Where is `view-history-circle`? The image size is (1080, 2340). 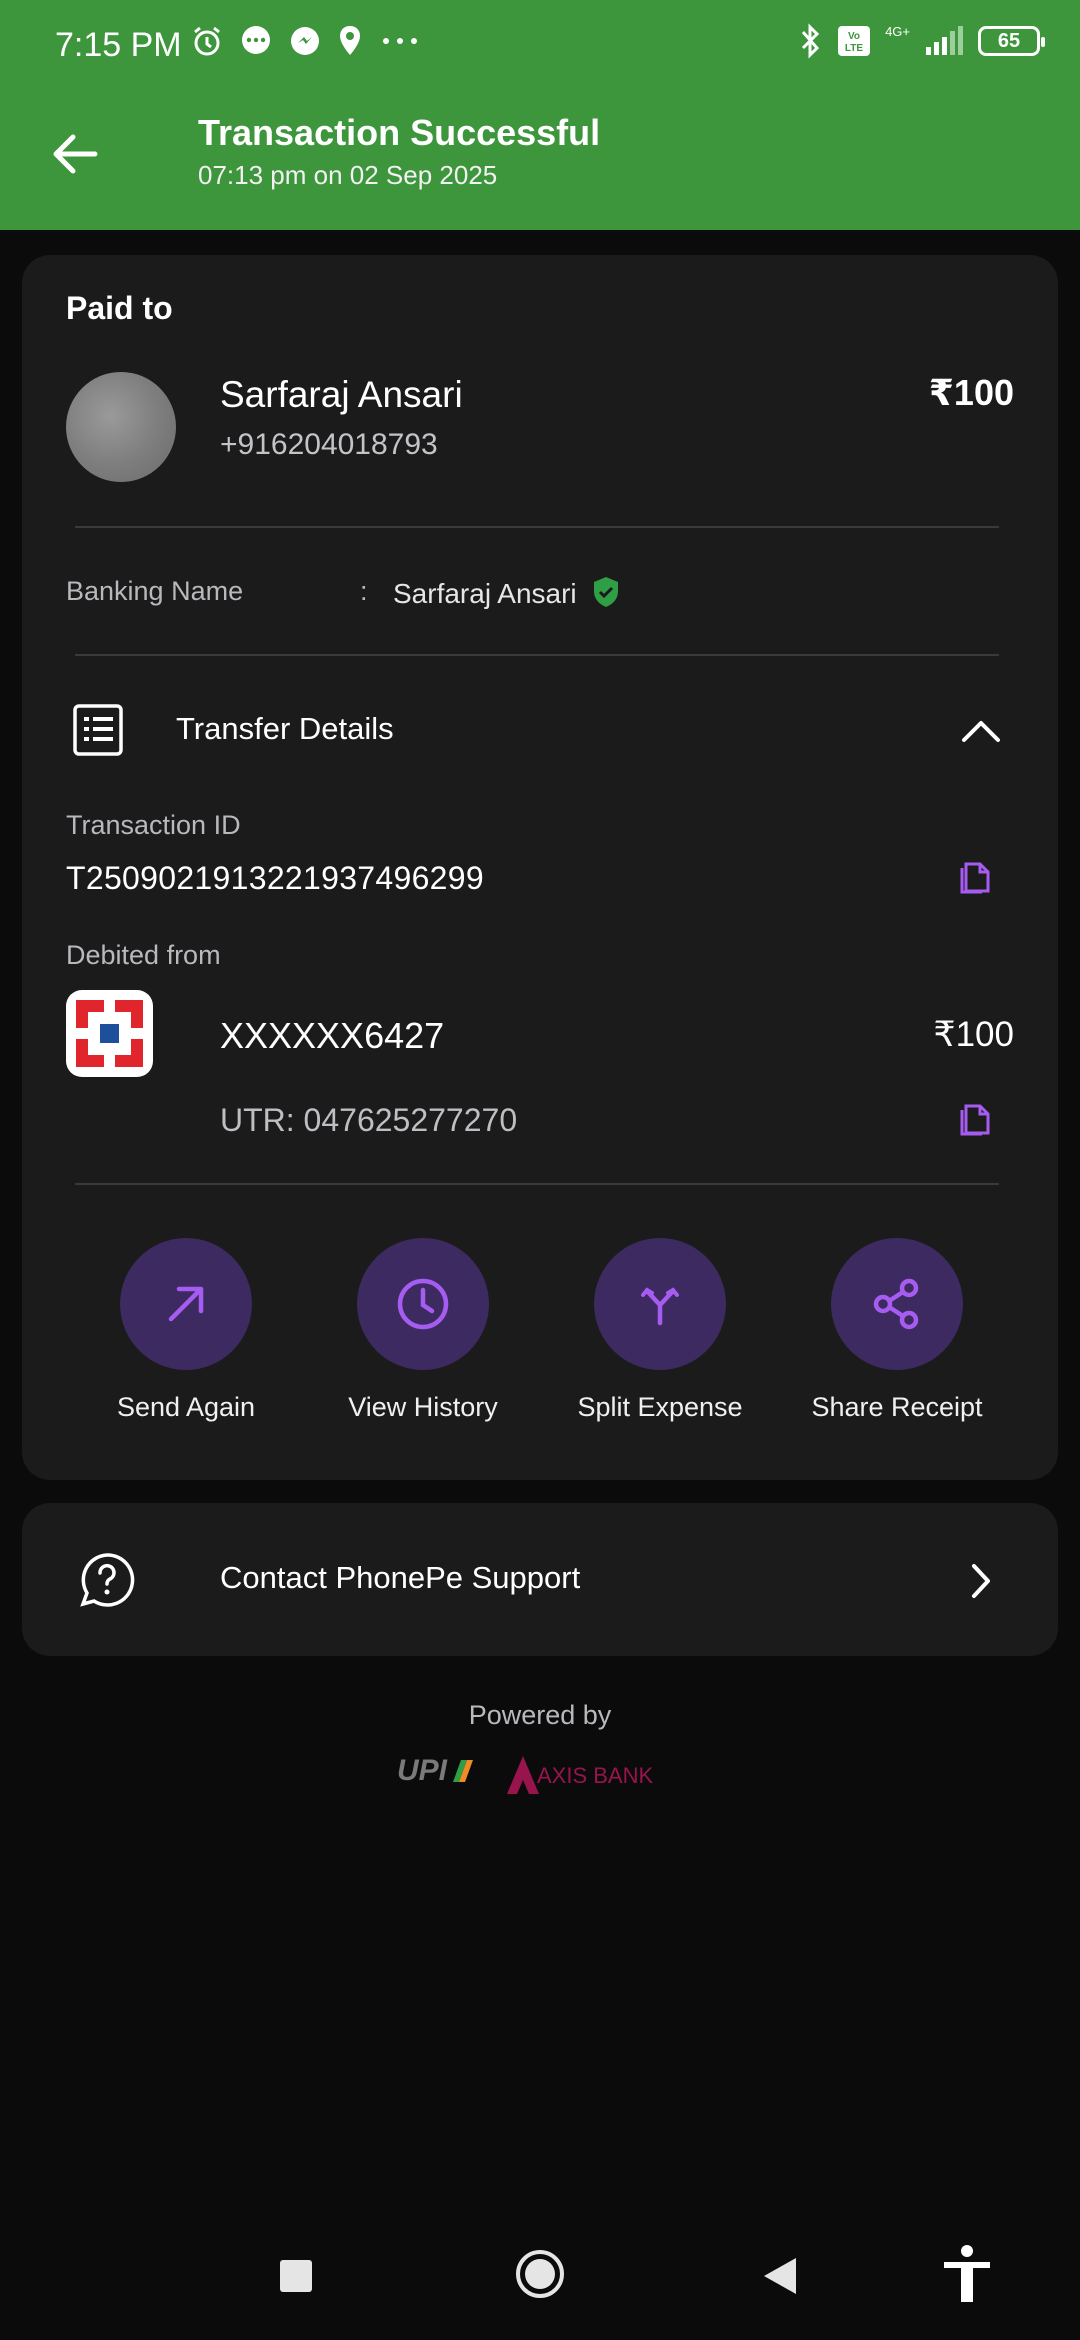
view-history-circle is located at coordinates (423, 1304).